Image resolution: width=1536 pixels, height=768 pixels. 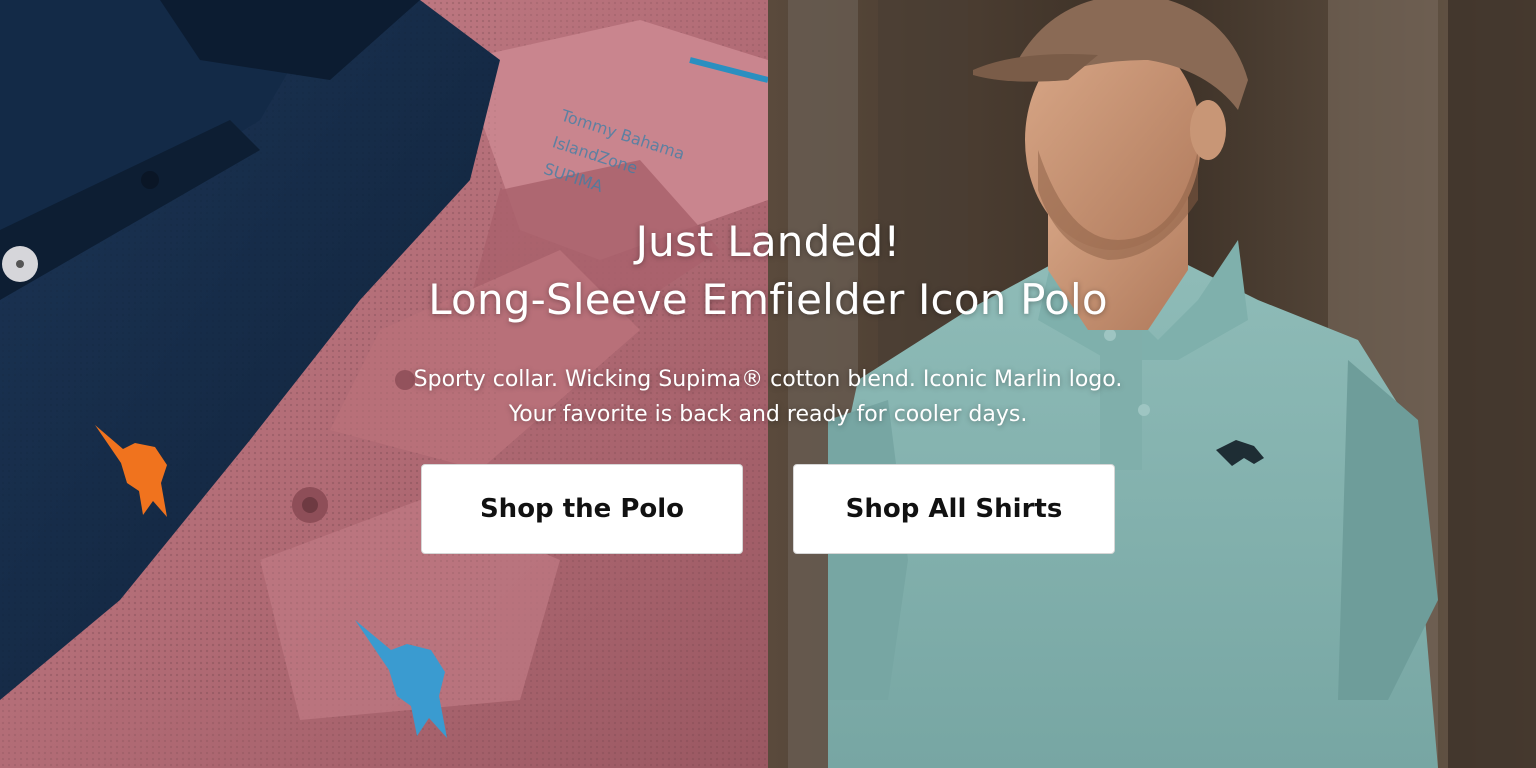 What do you see at coordinates (954, 509) in the screenshot?
I see `shop-all-shirts-button: Shop All Shirts` at bounding box center [954, 509].